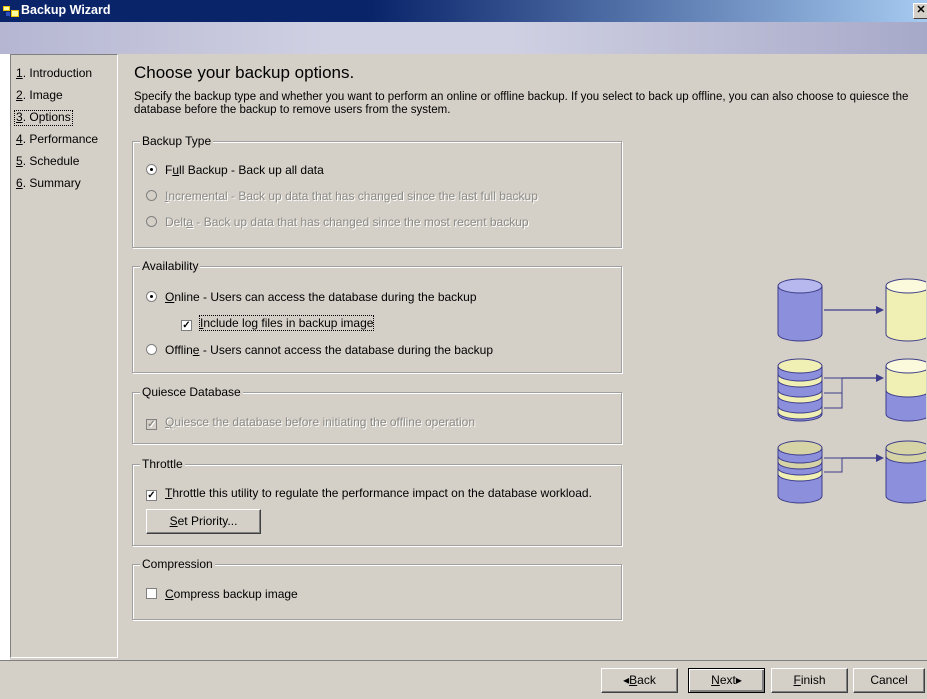 The width and height of the screenshot is (927, 699). I want to click on next-label: Next▸, so click(726, 680).